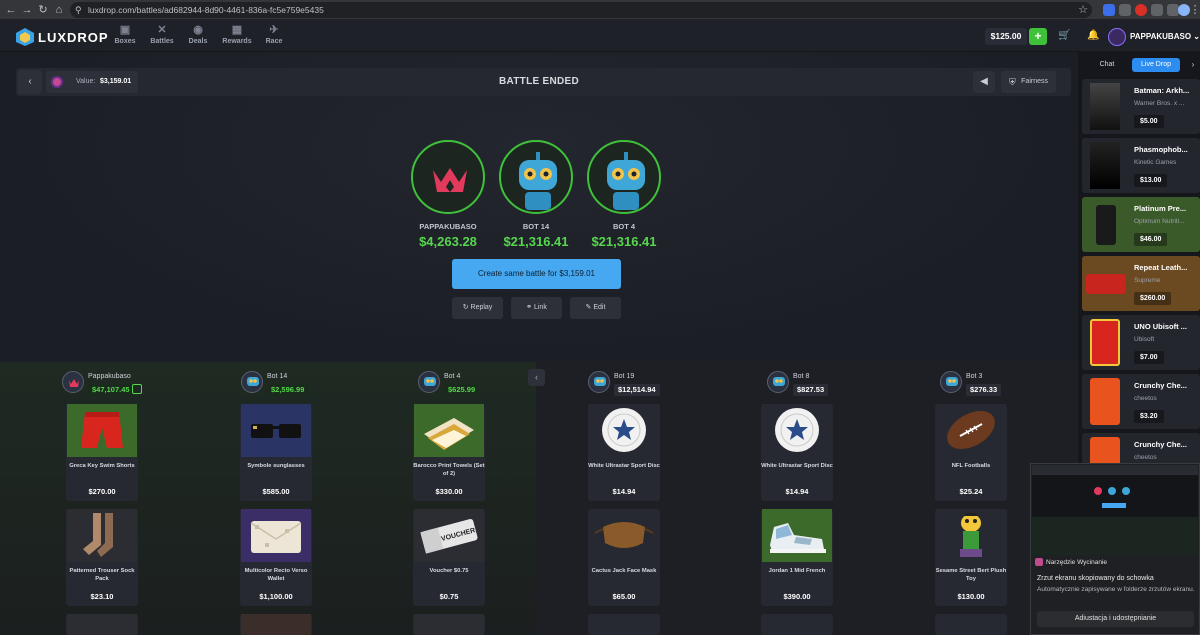 This screenshot has height=635, width=1200. I want to click on extensions-puzzle-icon, so click(1157, 10).